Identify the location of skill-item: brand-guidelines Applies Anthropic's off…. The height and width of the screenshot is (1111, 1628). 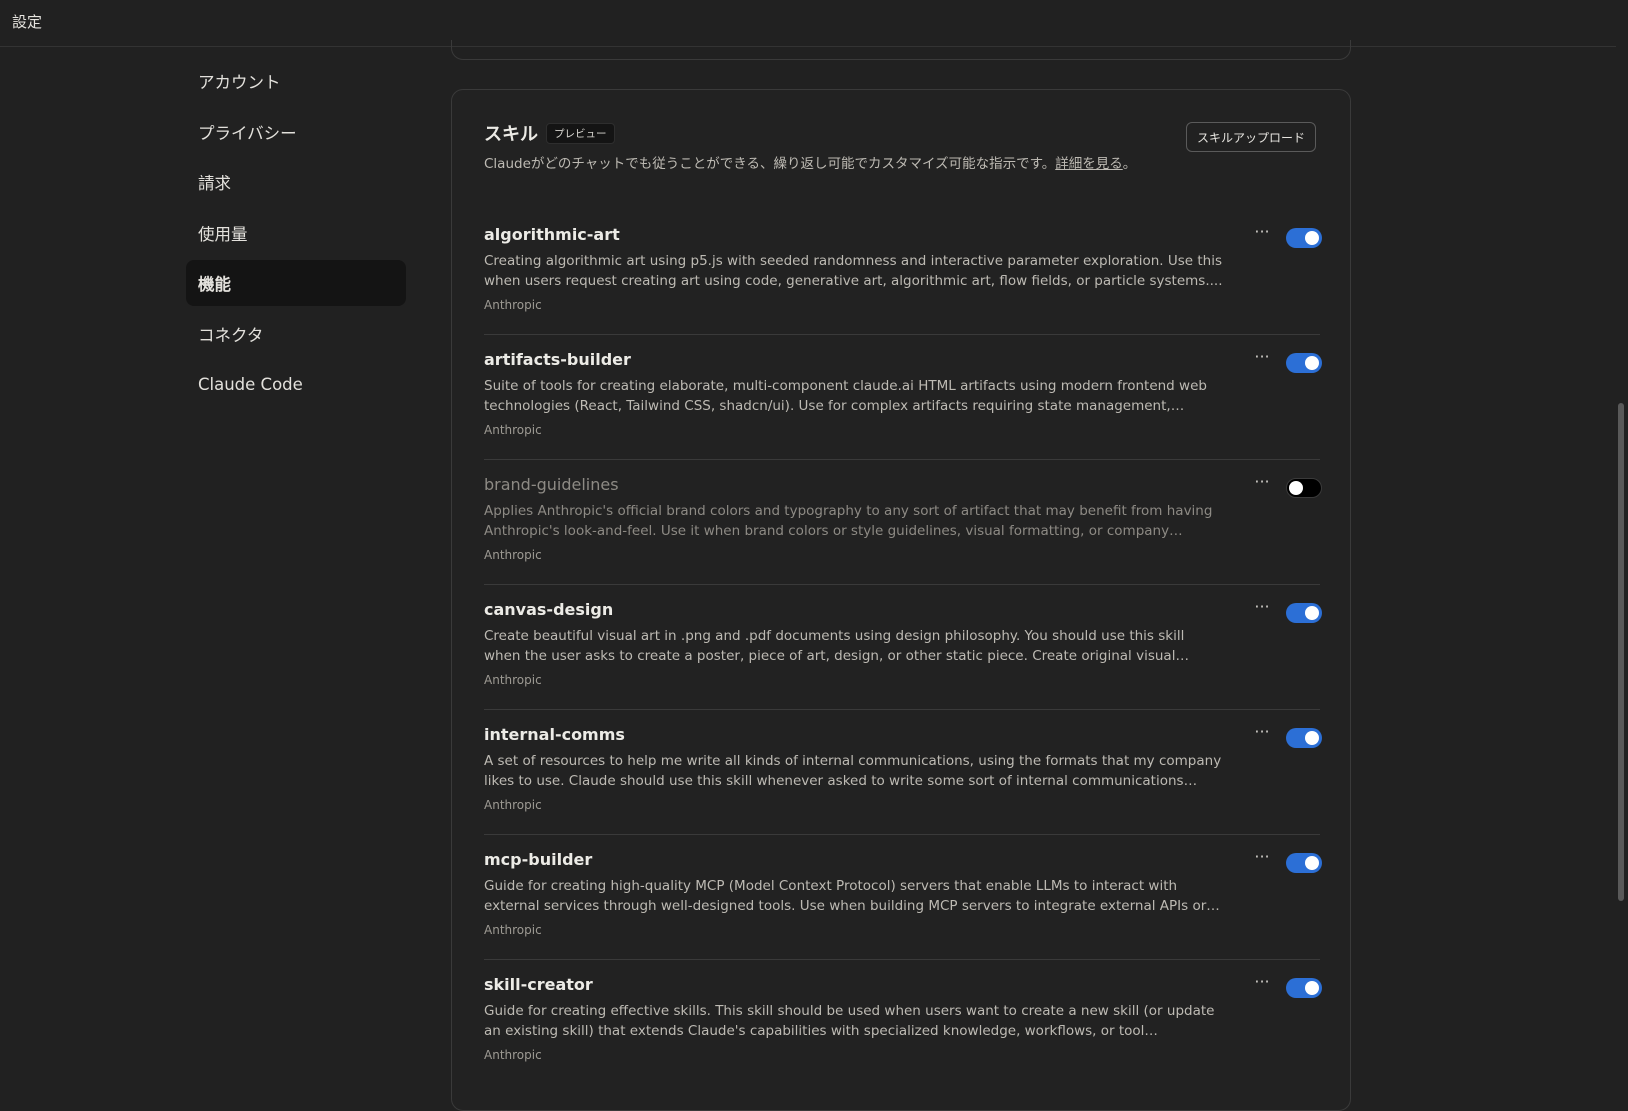
(903, 522).